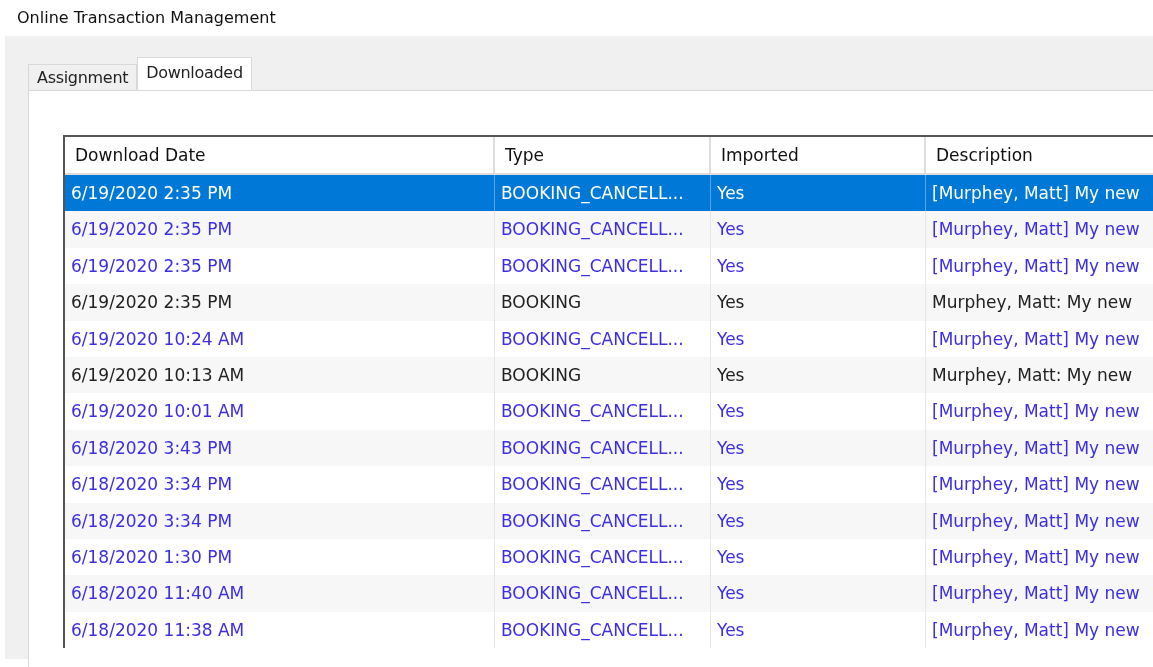  What do you see at coordinates (280, 375) in the screenshot?
I see `table-cell: 6/19/2020 10:13 AM` at bounding box center [280, 375].